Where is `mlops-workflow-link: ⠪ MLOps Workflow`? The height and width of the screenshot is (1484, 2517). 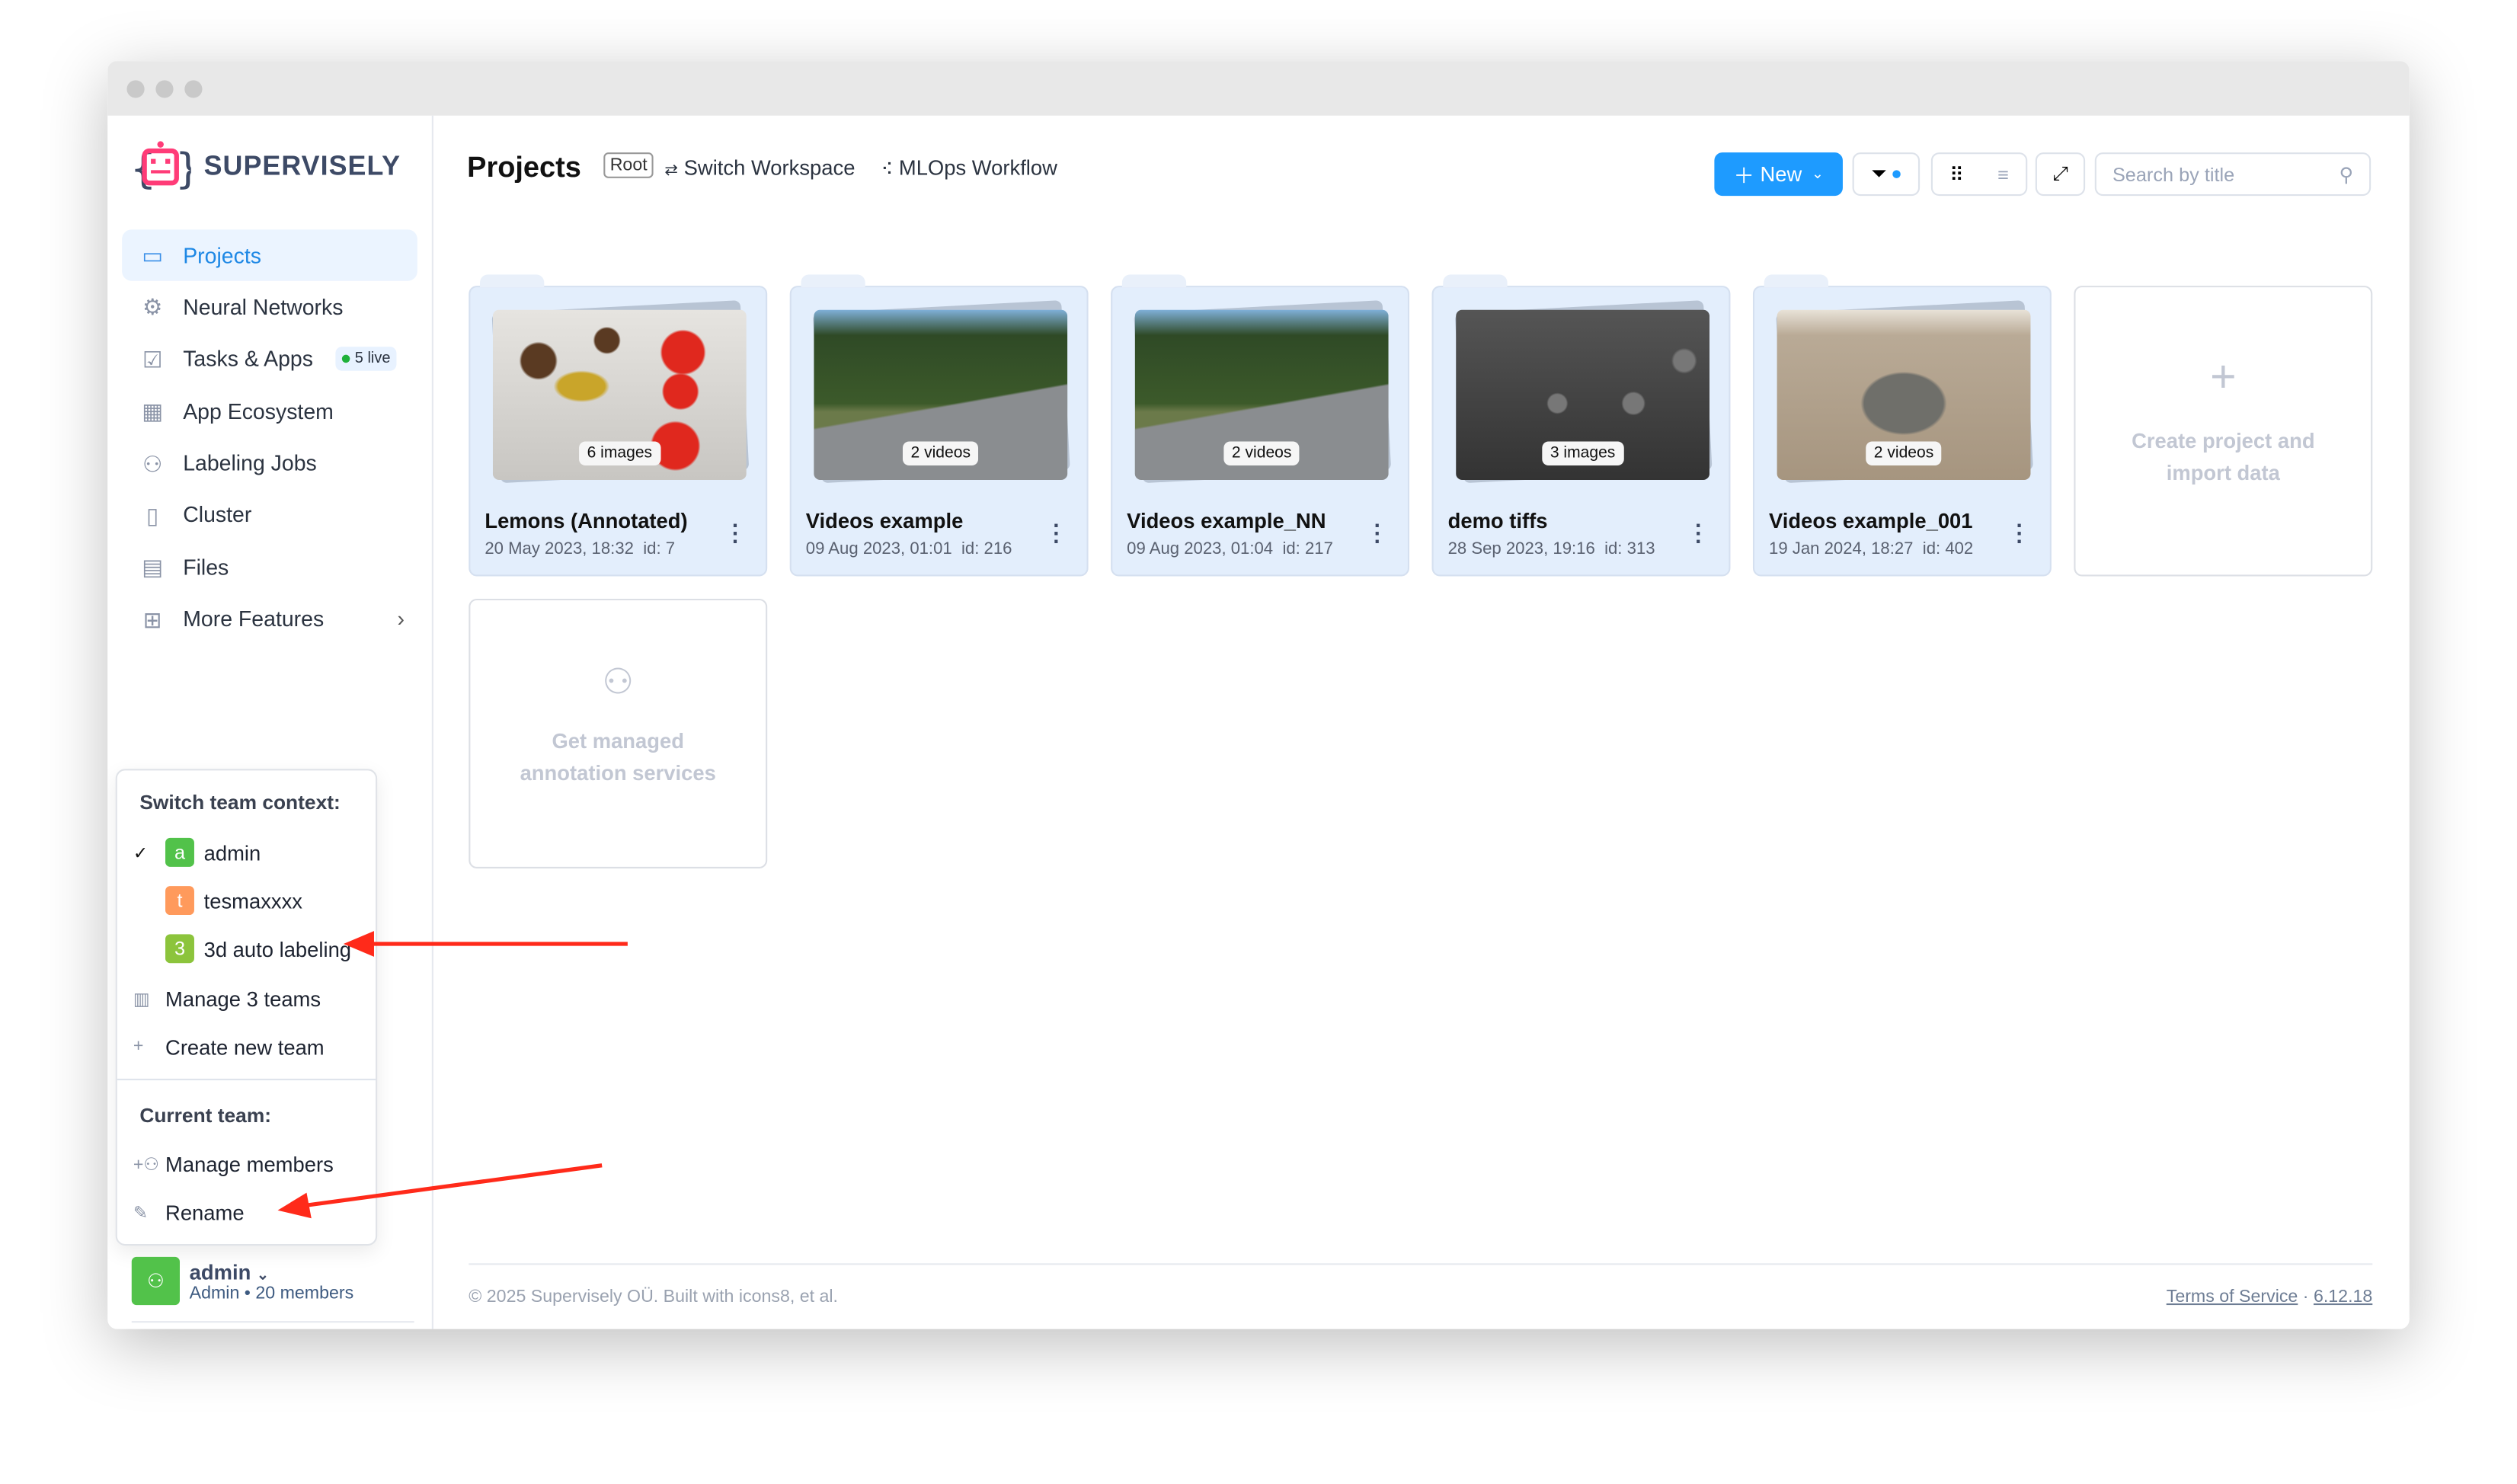
mlops-workflow-link: ⠪ MLOps Workflow is located at coordinates (969, 167).